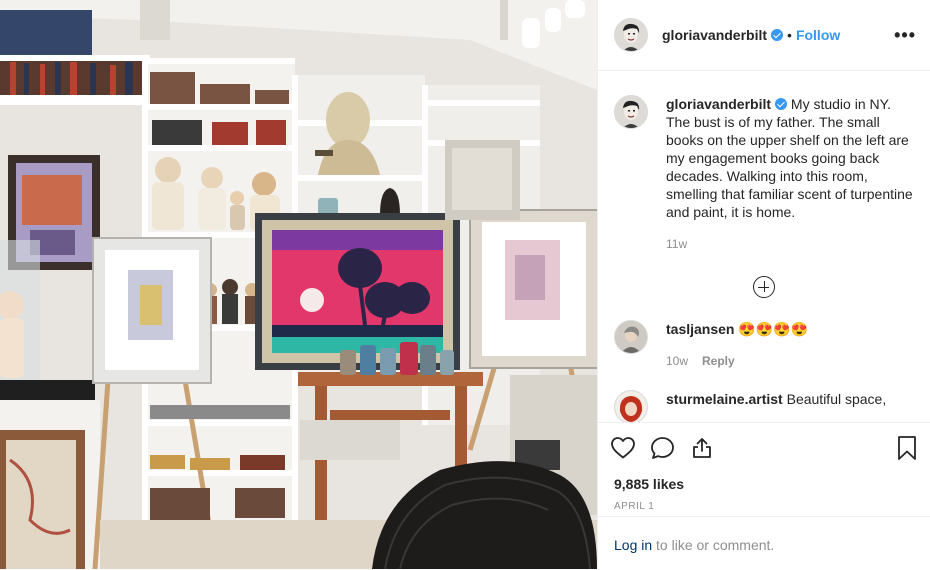  What do you see at coordinates (764, 502) in the screenshot?
I see `post-date: APRIL 1` at bounding box center [764, 502].